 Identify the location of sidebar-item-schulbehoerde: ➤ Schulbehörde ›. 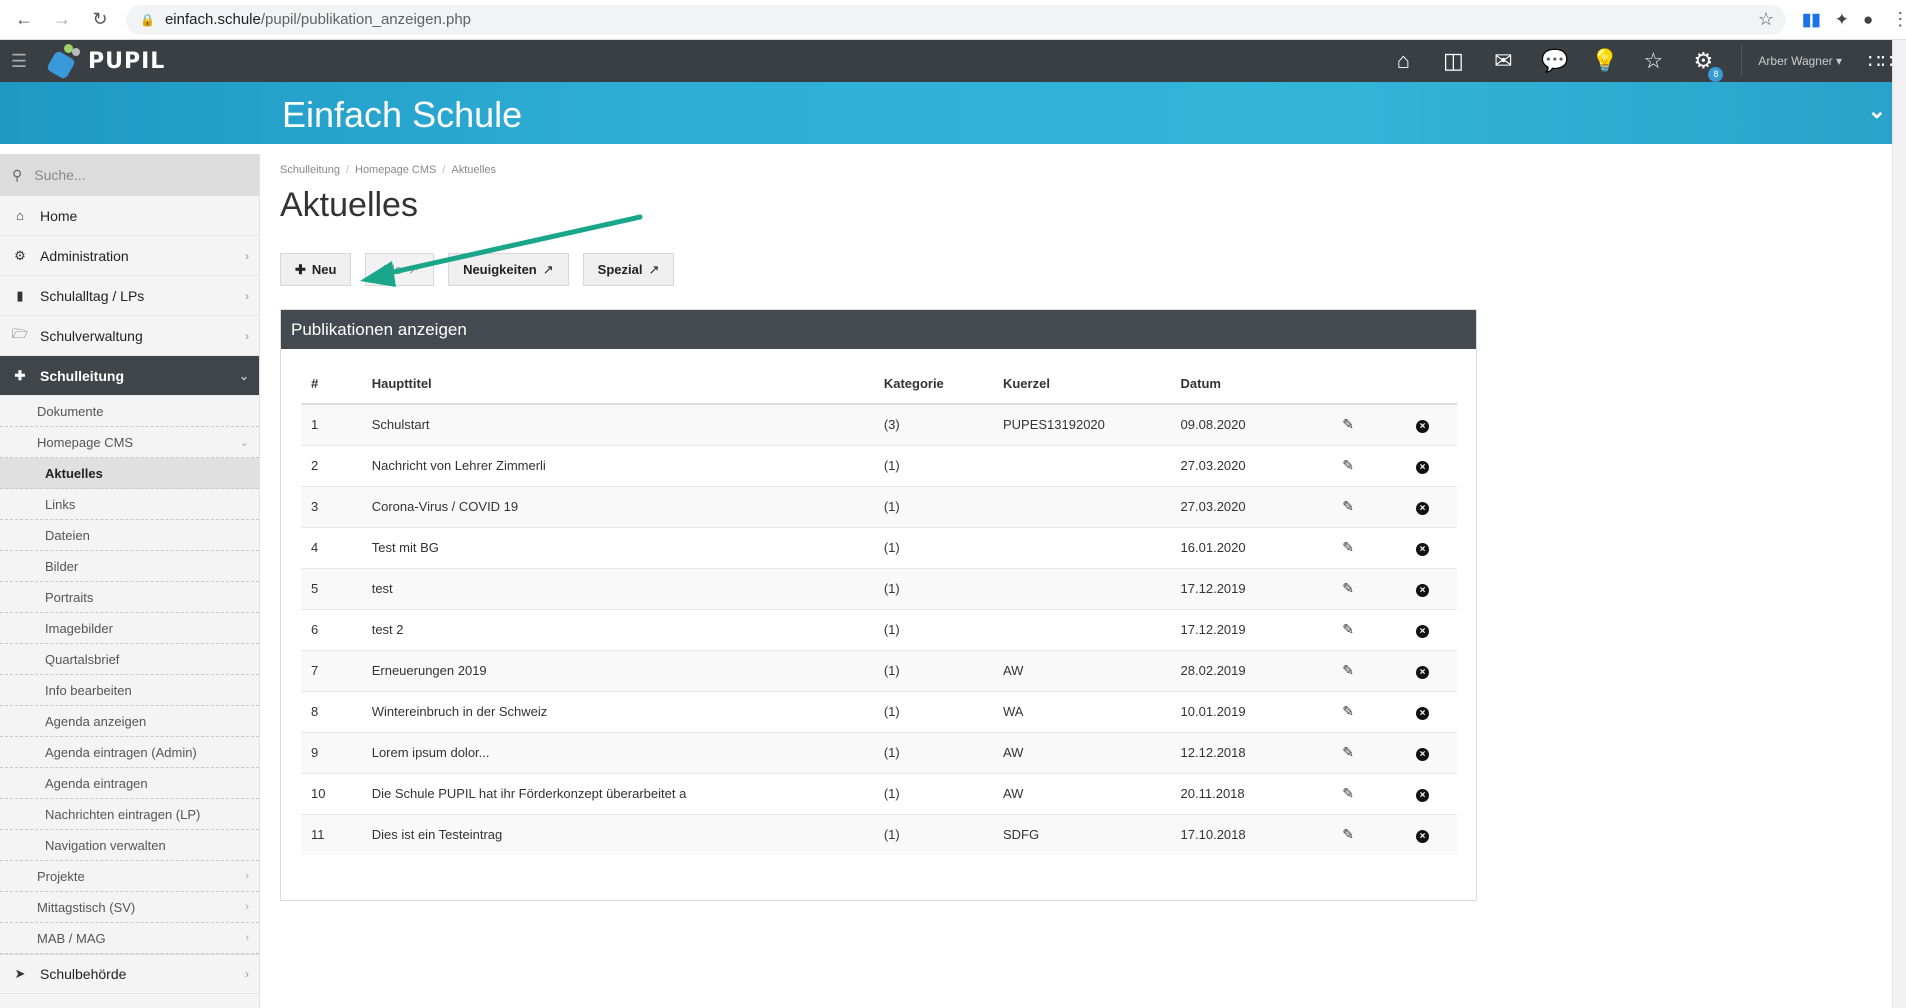
(129, 974).